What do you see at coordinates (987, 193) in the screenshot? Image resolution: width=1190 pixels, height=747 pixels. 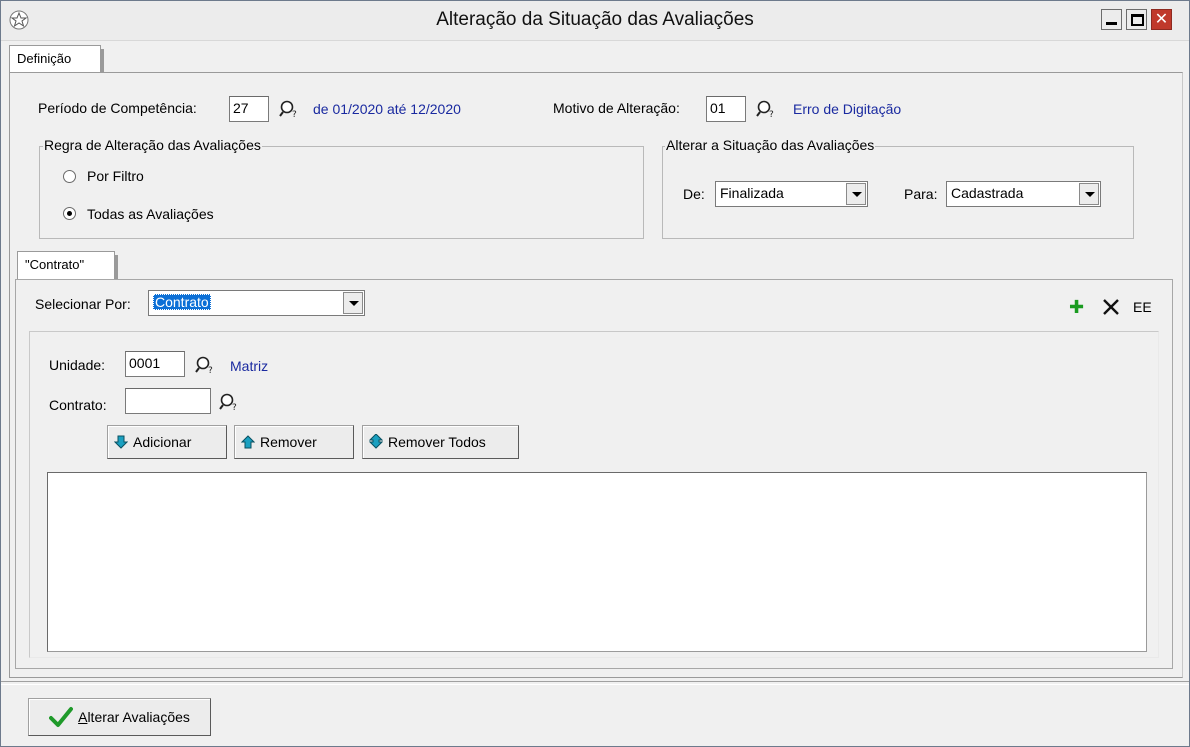 I see `para-select-value: Cadastrada` at bounding box center [987, 193].